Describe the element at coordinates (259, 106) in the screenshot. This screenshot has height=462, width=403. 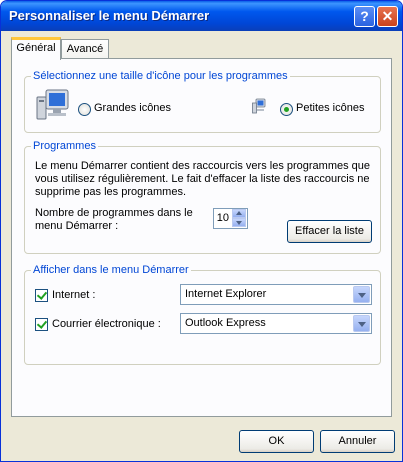
I see `small-computer-icon` at that location.